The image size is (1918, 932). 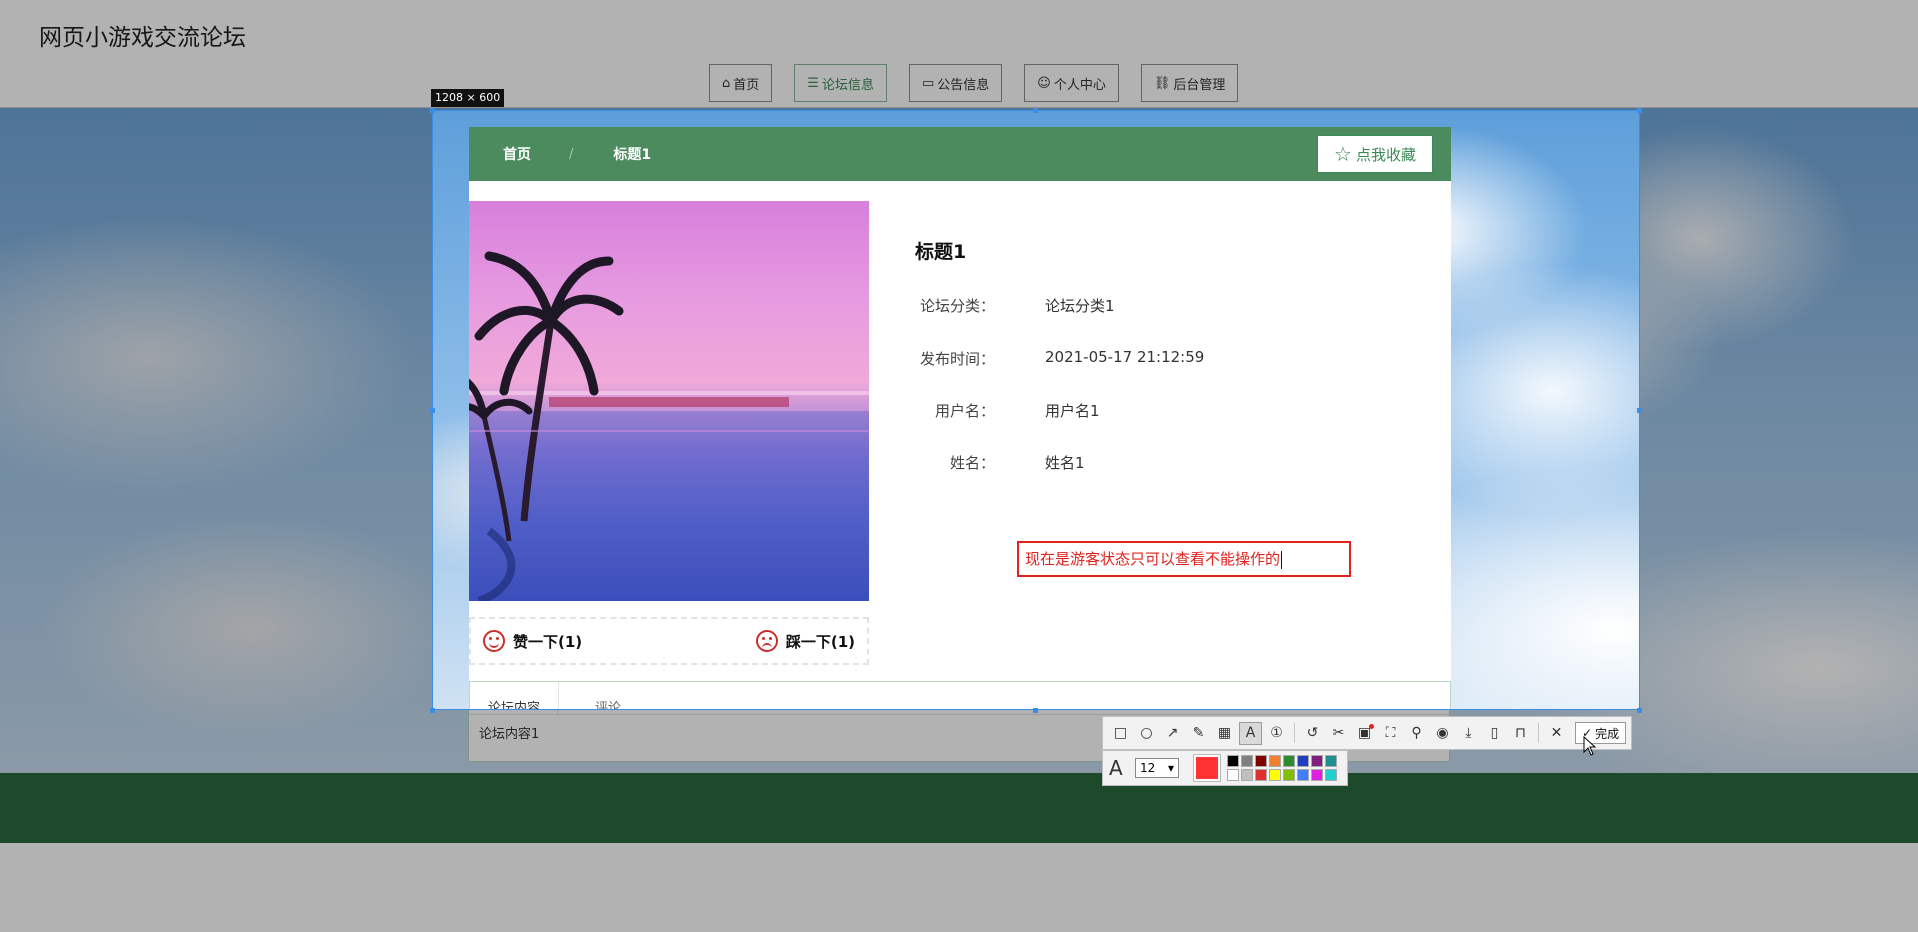 I want to click on field-label: 论坛分类：, so click(x=957, y=306).